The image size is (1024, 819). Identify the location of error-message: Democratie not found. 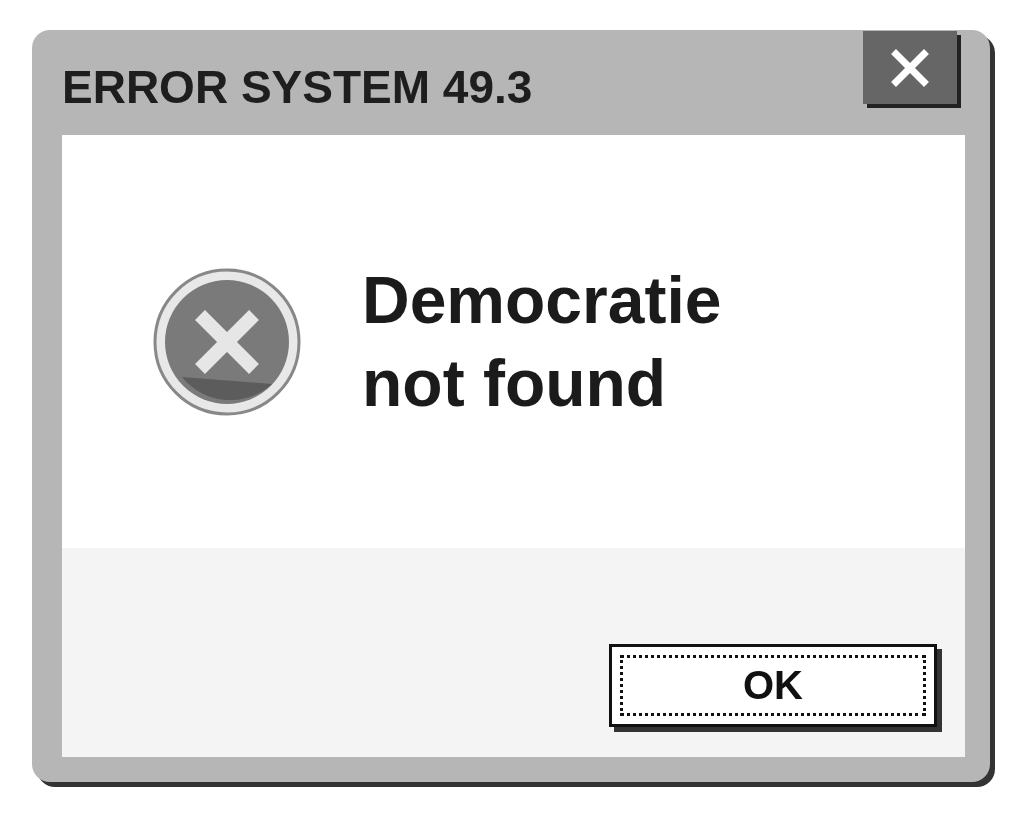
(542, 342).